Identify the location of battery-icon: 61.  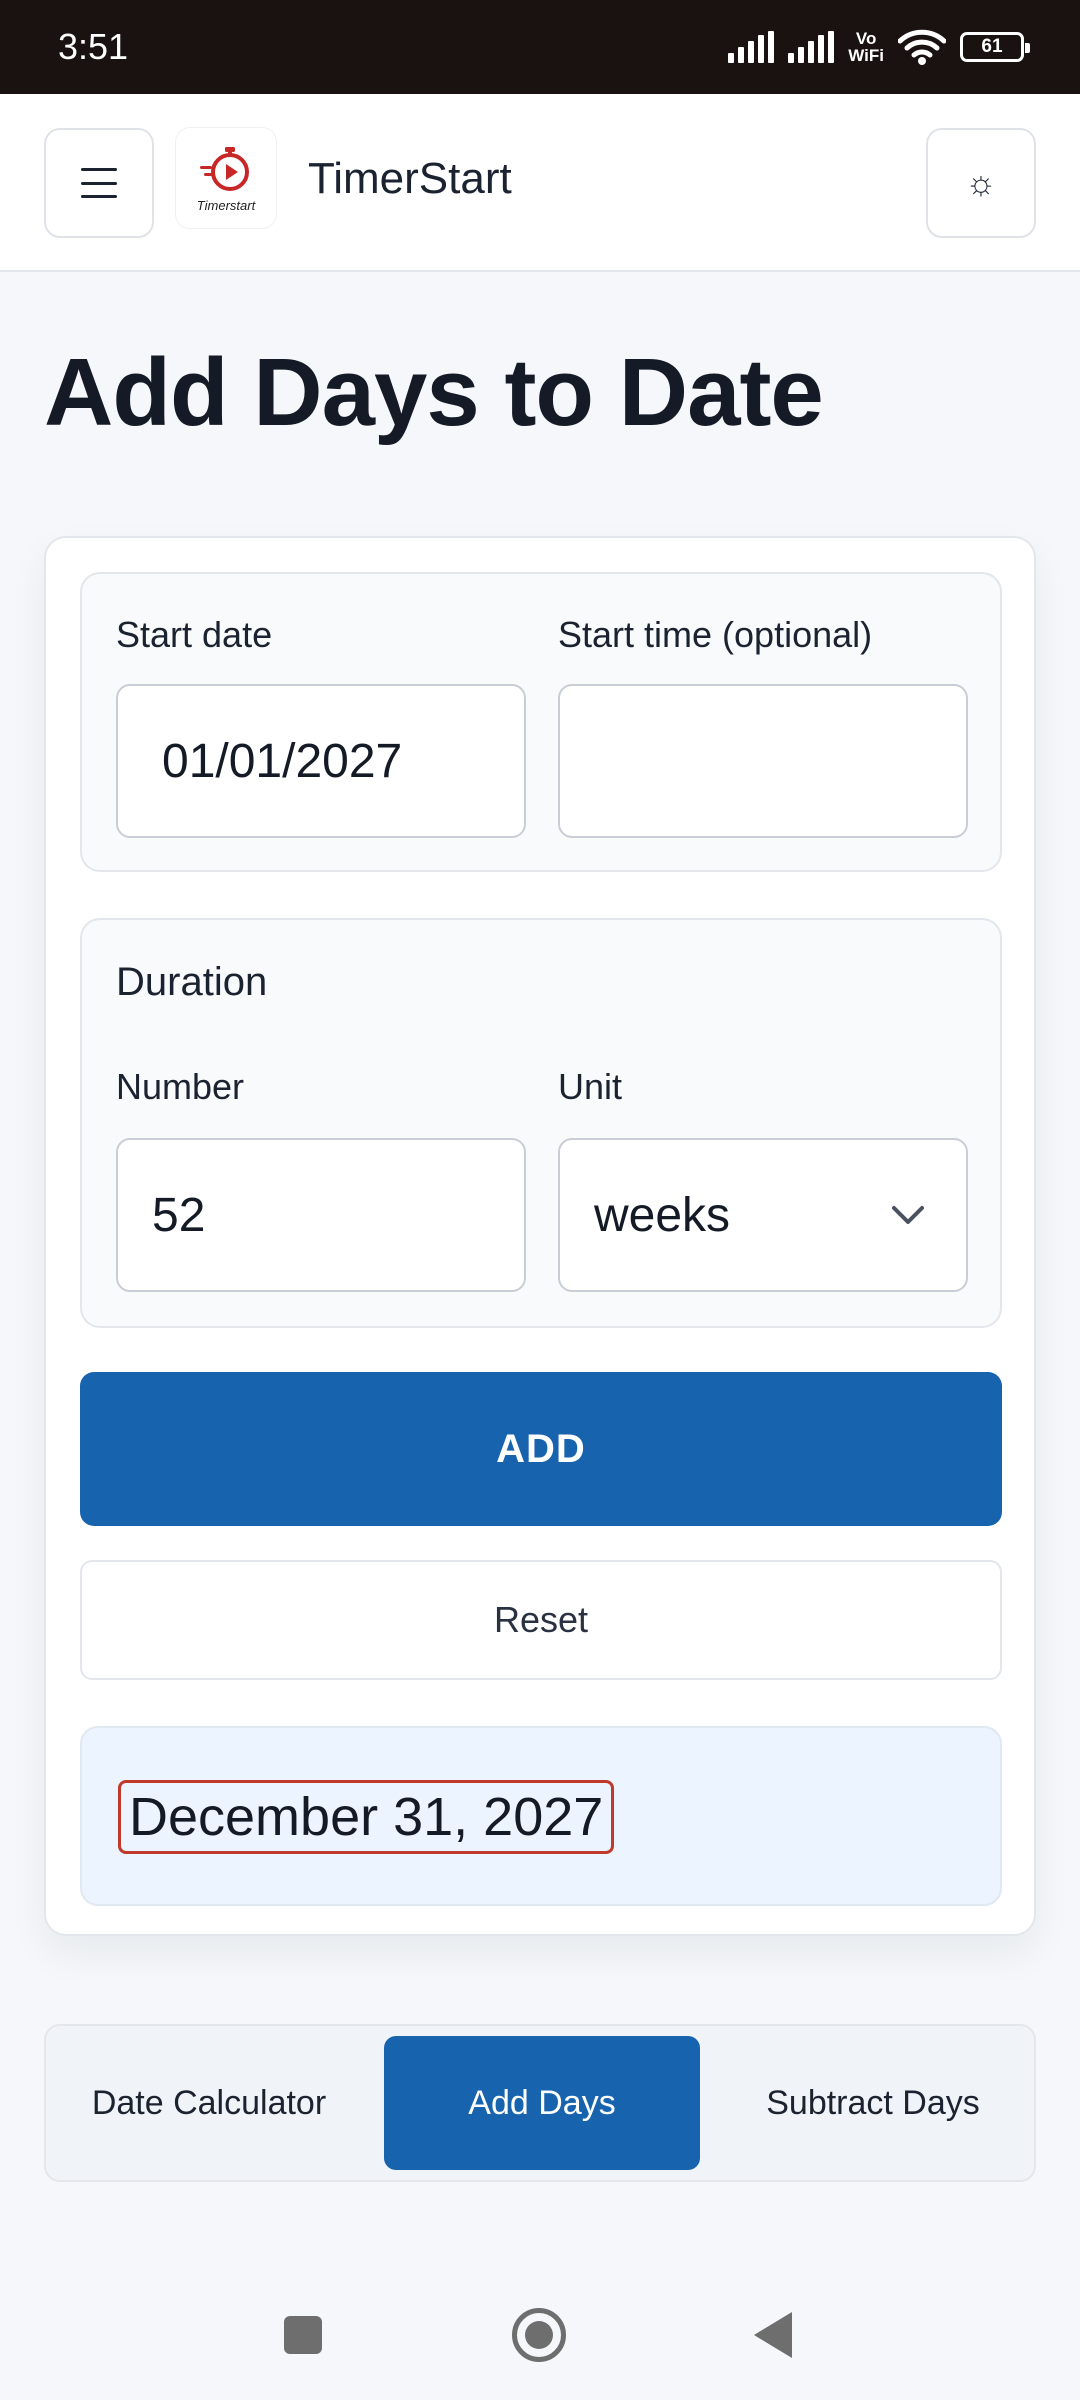
(995, 47).